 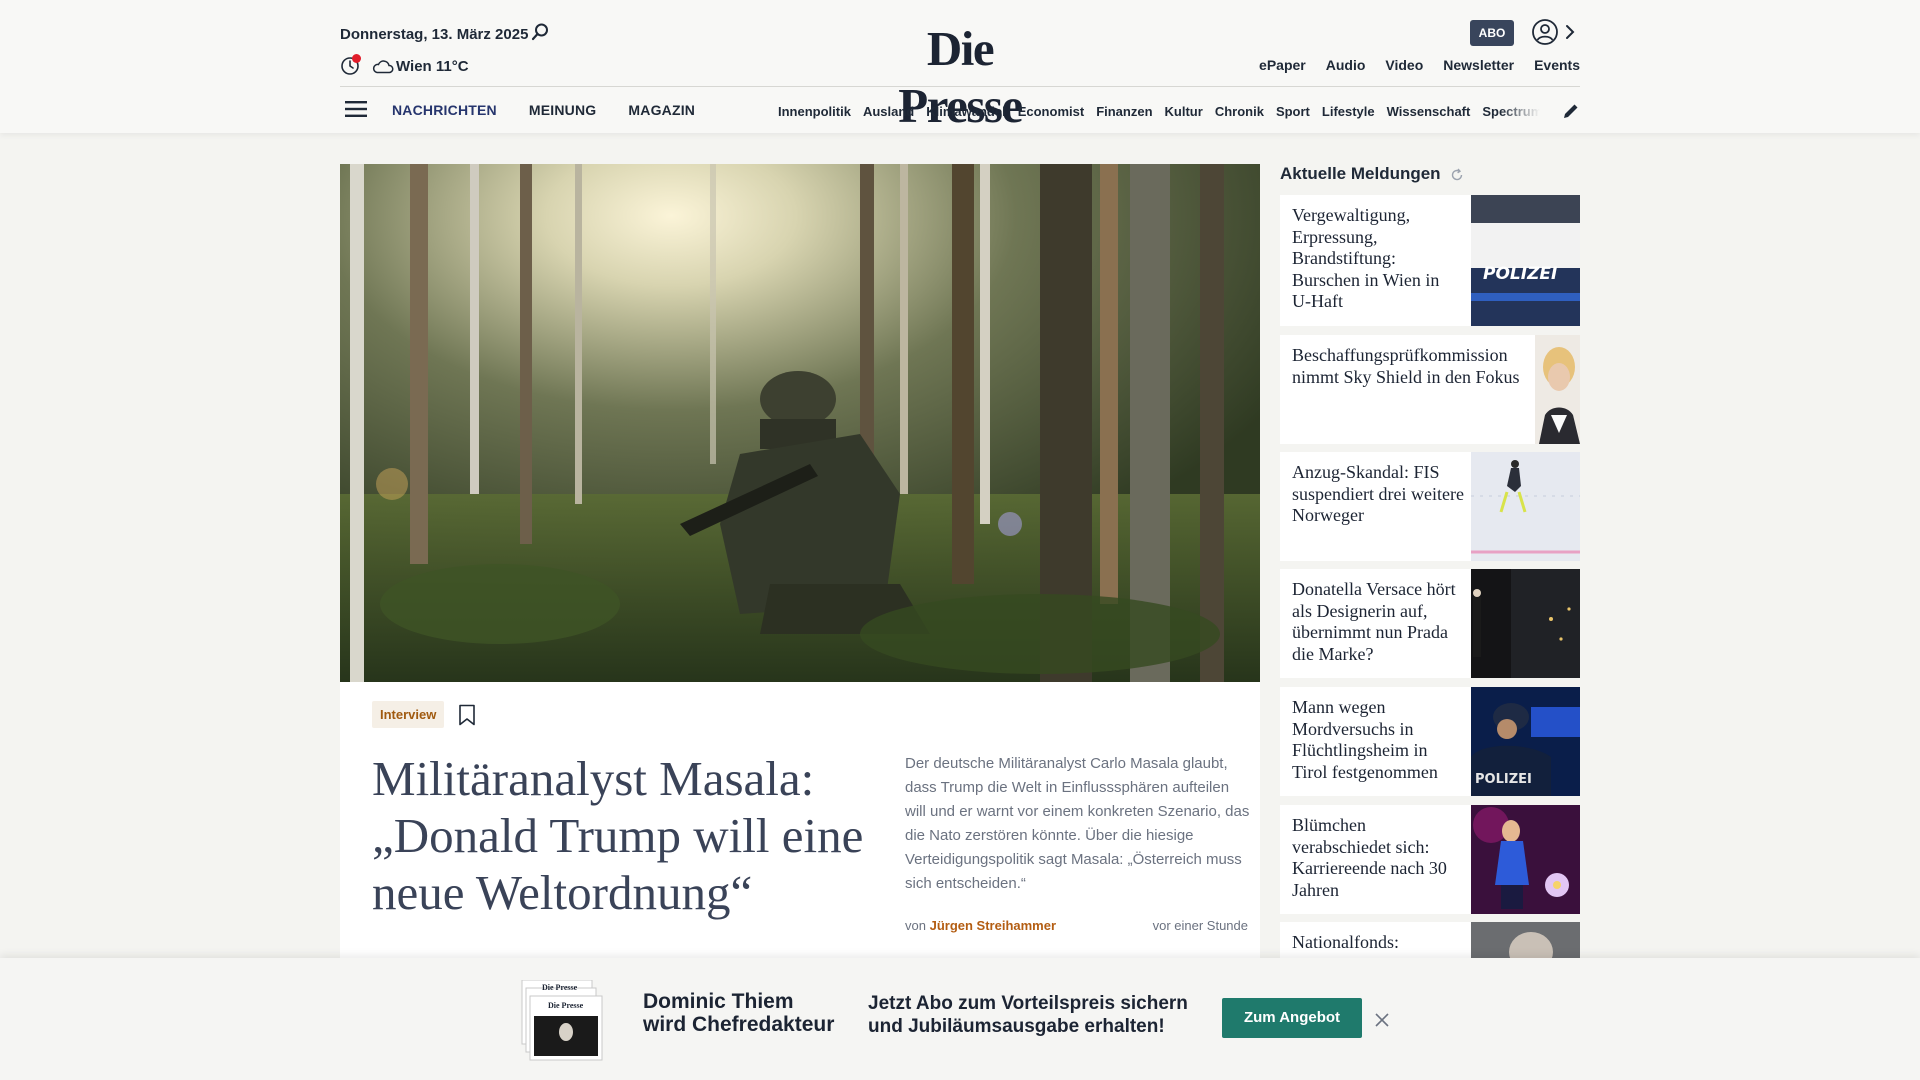 I want to click on news-thumb-police-car: POLIZEI, so click(x=1525, y=260).